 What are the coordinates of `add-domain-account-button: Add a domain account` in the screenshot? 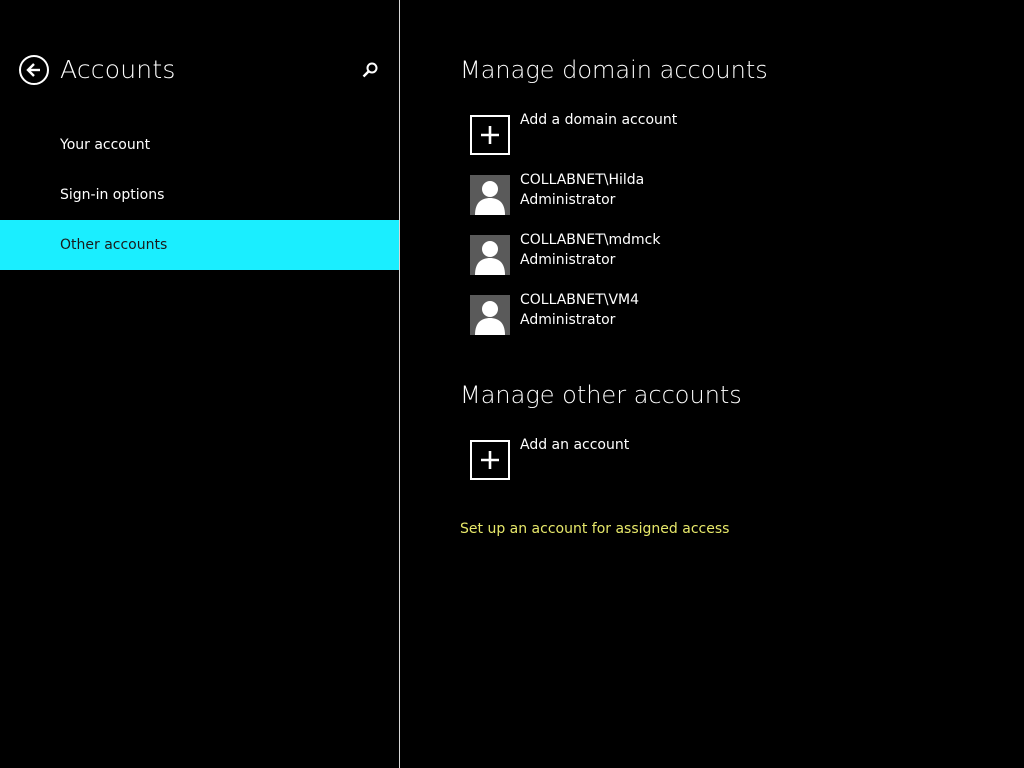 It's located at (573, 133).